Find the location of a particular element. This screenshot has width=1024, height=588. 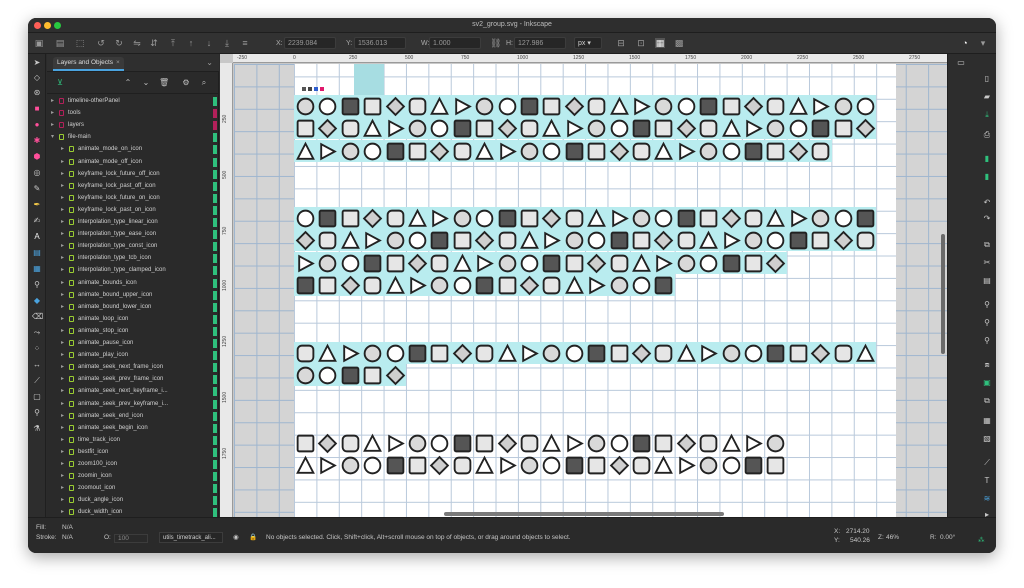

lpe-tool-icon: ⟋ is located at coordinates (37, 381).